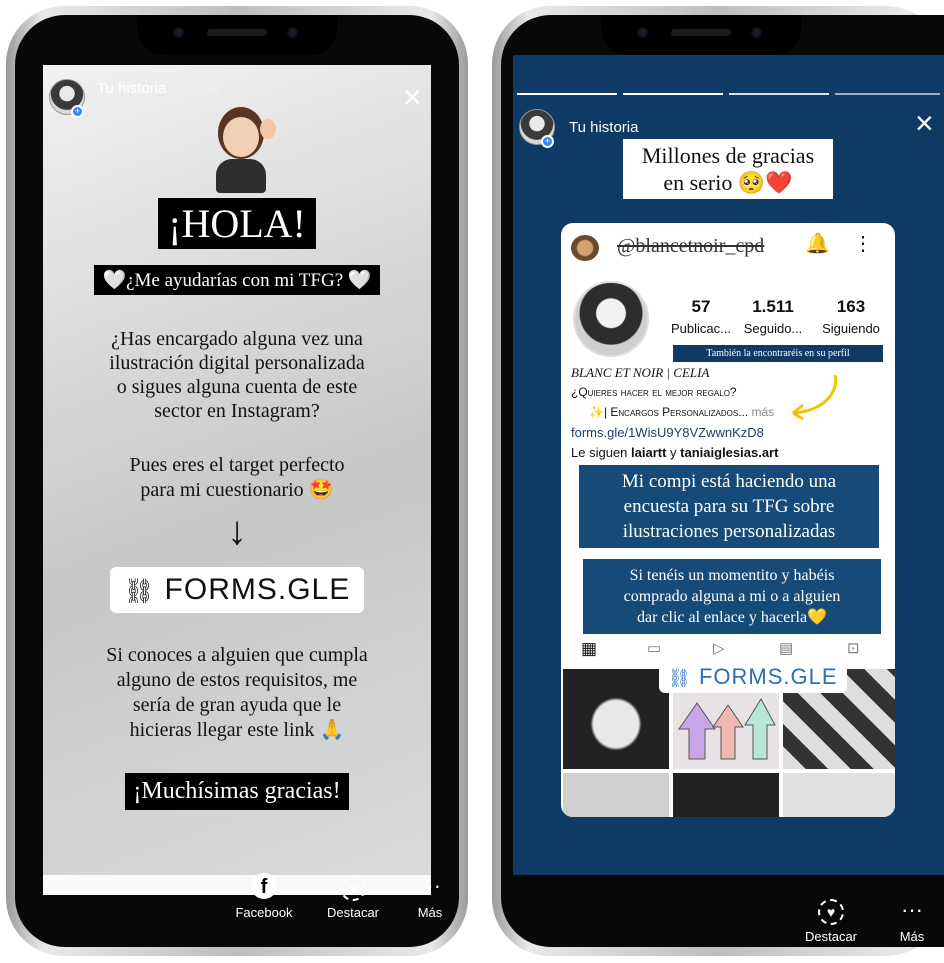 This screenshot has height=963, width=944. I want to click on profile-picture, so click(611, 319).